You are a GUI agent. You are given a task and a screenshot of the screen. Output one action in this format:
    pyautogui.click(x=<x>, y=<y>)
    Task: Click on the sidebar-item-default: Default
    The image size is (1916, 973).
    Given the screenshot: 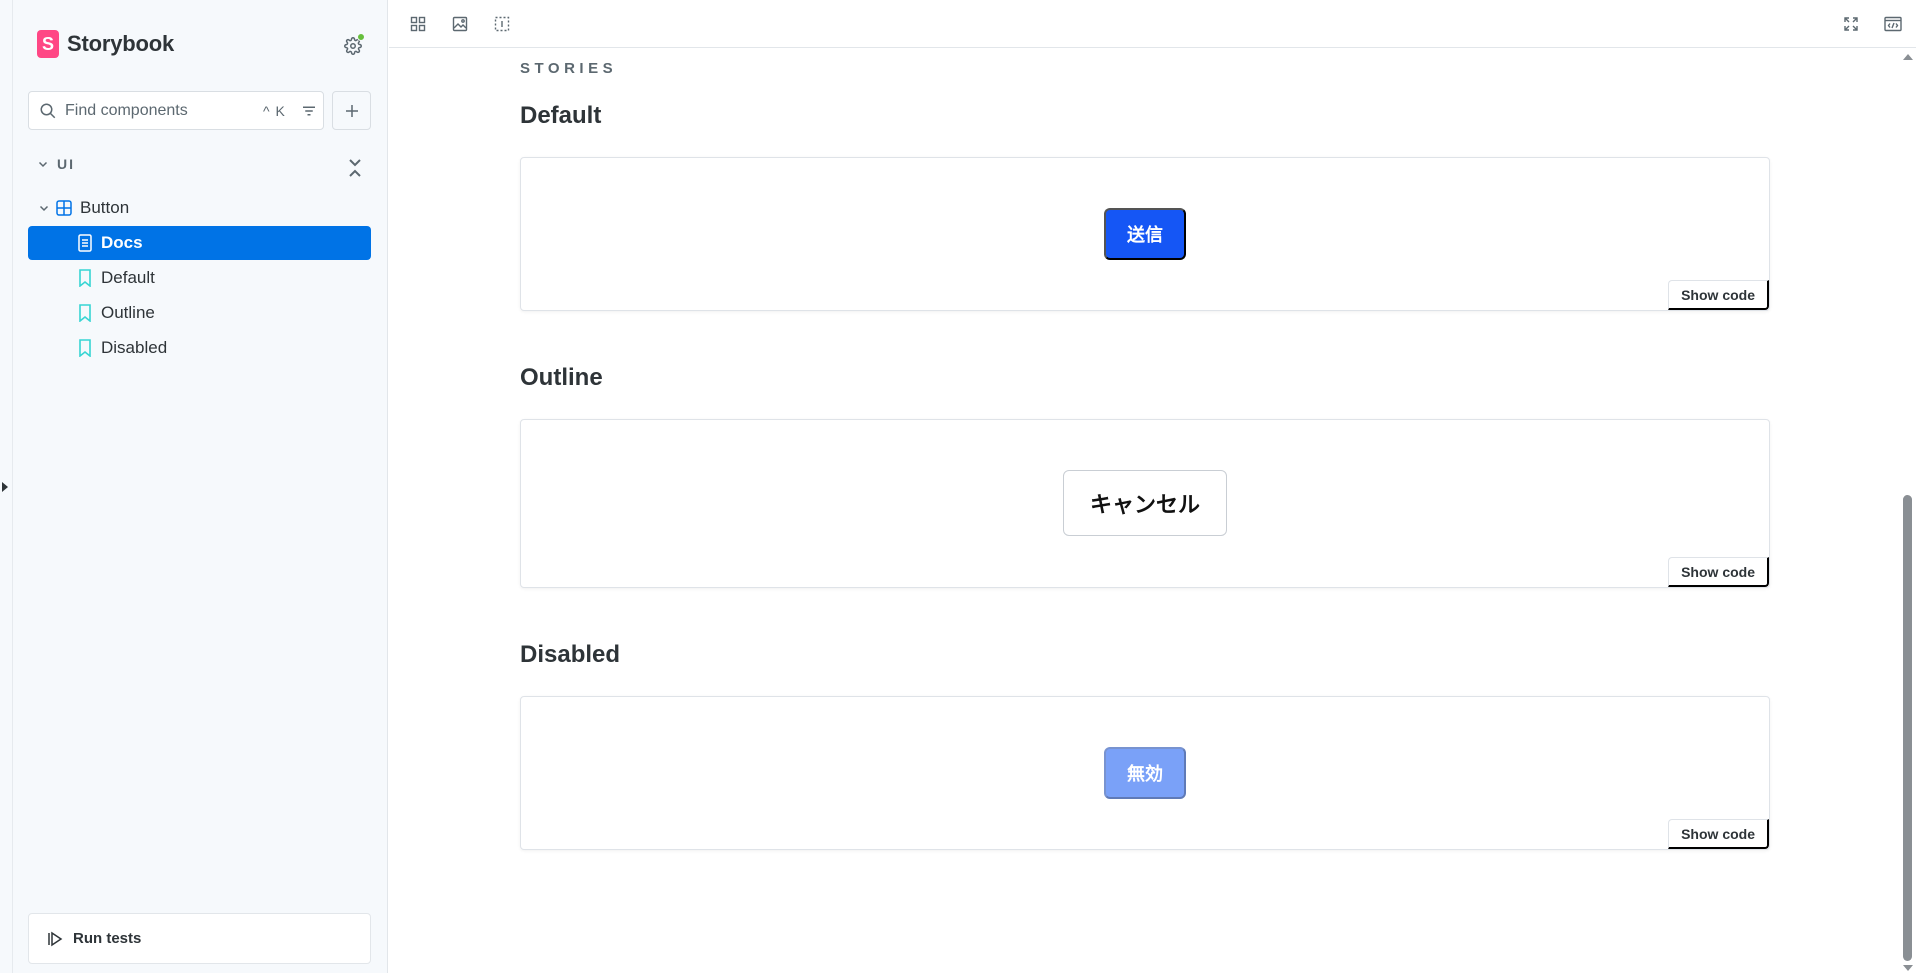 What is the action you would take?
    pyautogui.click(x=199, y=278)
    